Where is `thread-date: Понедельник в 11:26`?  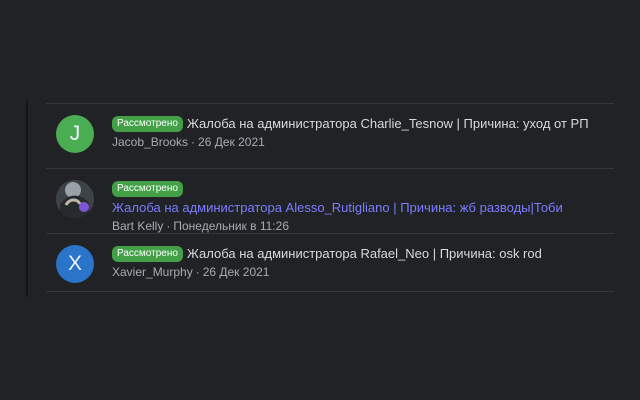
thread-date: Понедельник в 11:26 is located at coordinates (231, 226).